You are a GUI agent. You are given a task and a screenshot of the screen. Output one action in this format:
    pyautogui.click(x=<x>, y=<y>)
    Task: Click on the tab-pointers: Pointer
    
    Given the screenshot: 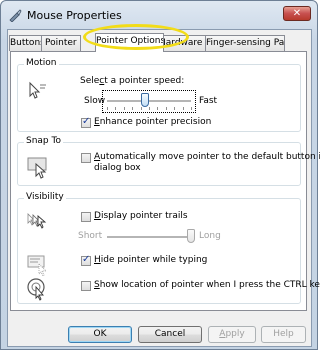 What is the action you would take?
    pyautogui.click(x=61, y=43)
    